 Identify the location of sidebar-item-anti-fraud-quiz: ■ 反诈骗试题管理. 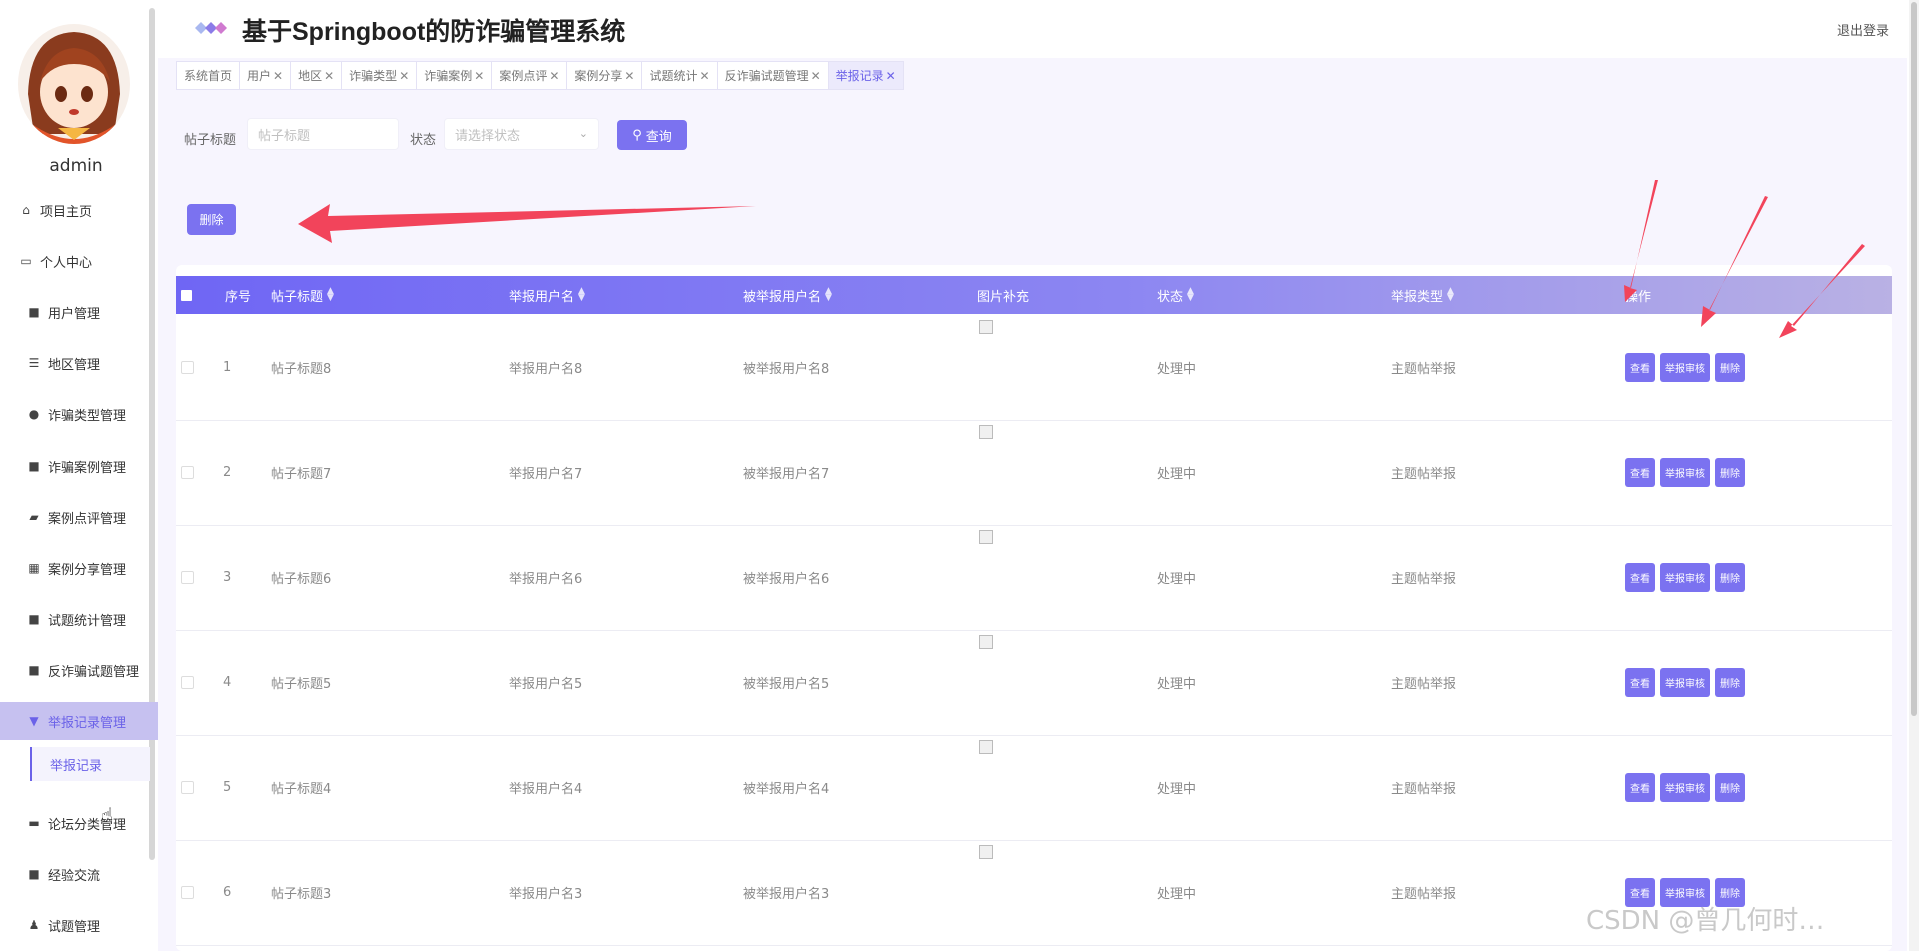
(89, 670).